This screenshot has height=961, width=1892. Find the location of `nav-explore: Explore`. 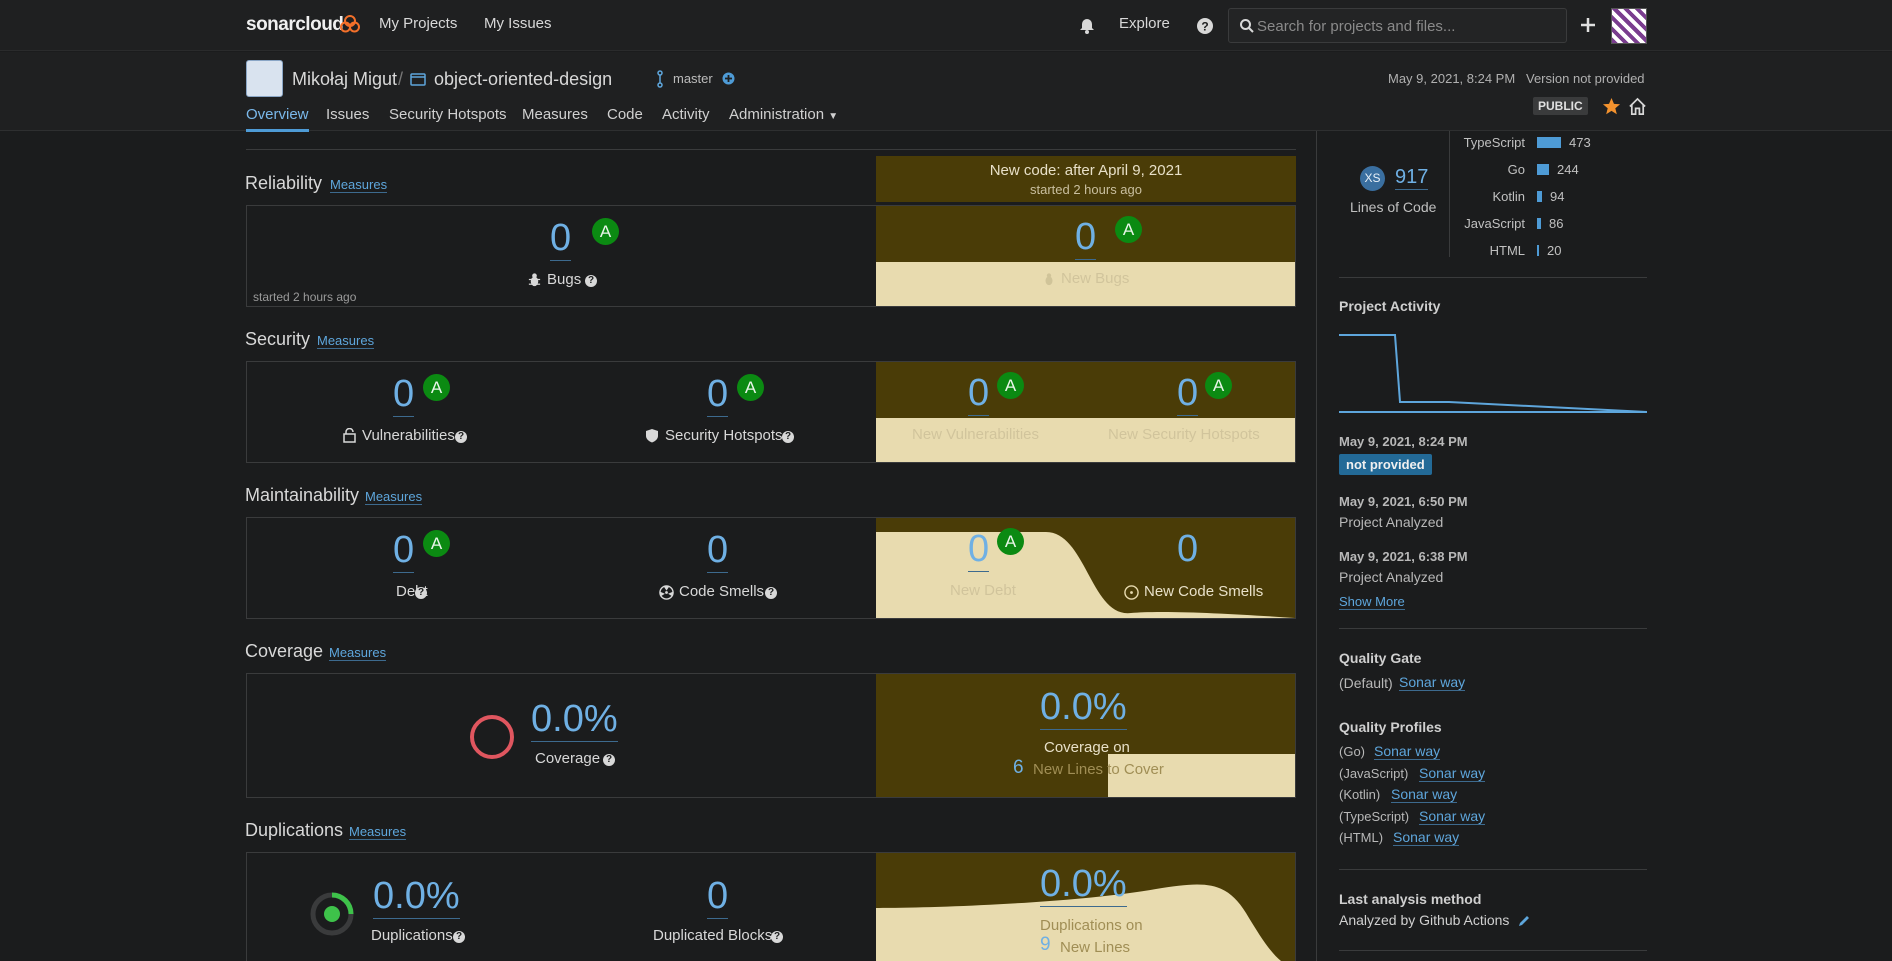

nav-explore: Explore is located at coordinates (1144, 23).